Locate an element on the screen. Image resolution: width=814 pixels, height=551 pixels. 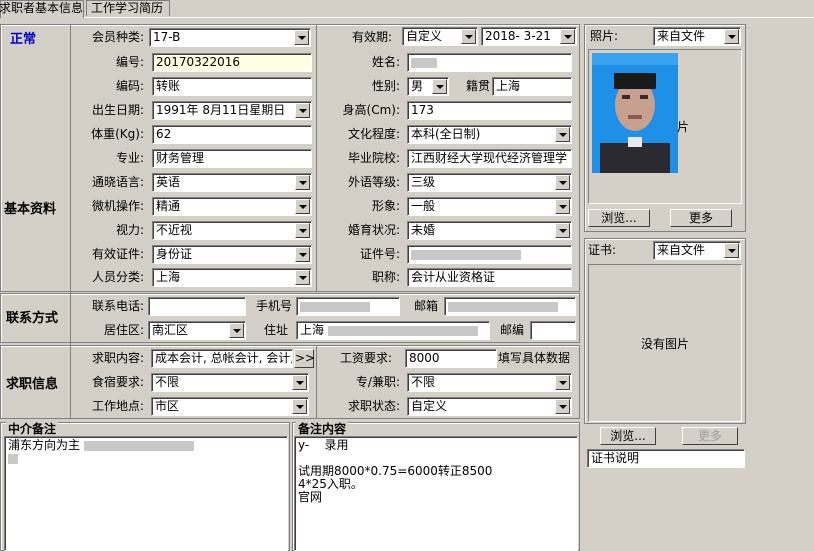
gender-select: 男 is located at coordinates (428, 86).